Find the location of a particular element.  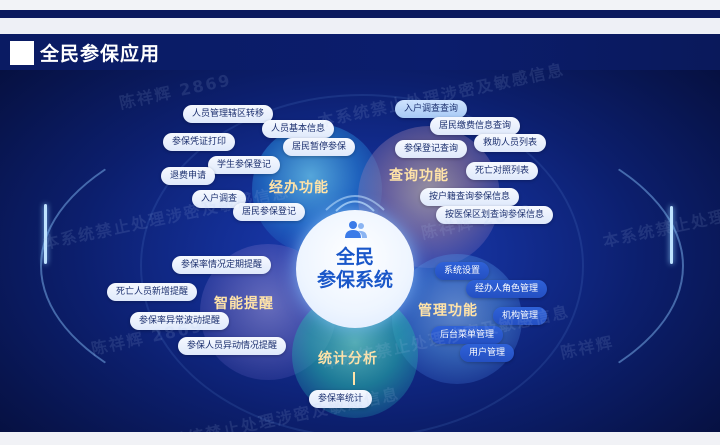

title-marker-icon is located at coordinates (22, 53).